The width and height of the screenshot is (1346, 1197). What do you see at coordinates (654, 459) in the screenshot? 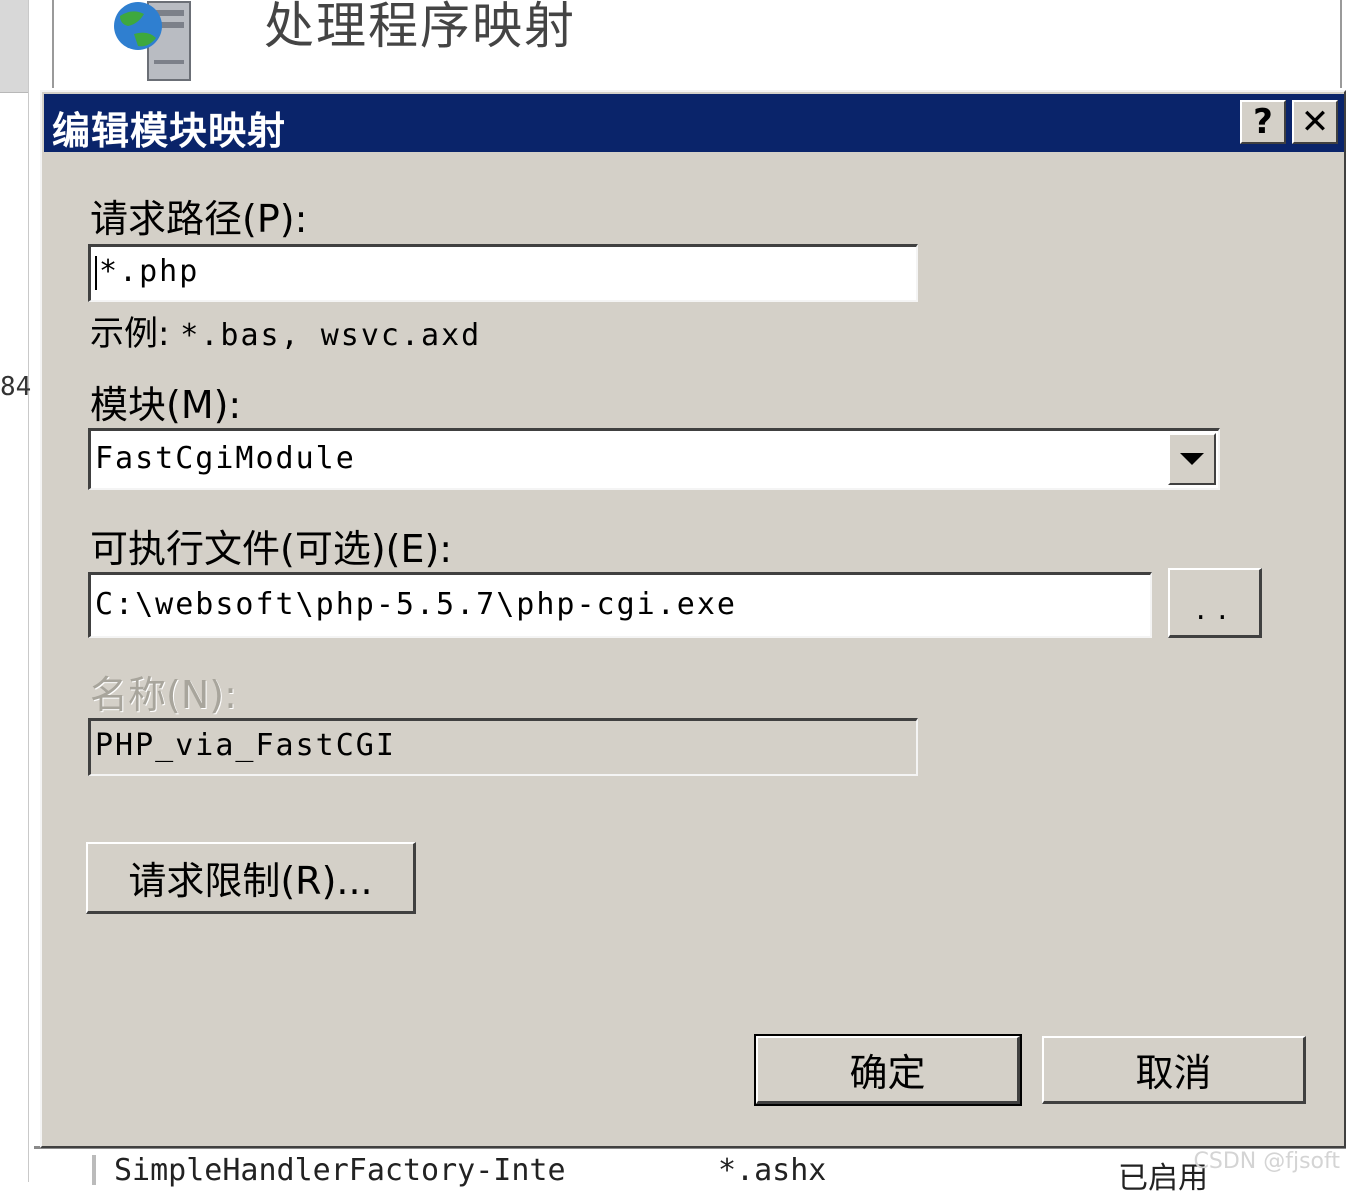
I see `module-dropdown: FastCgiModule` at bounding box center [654, 459].